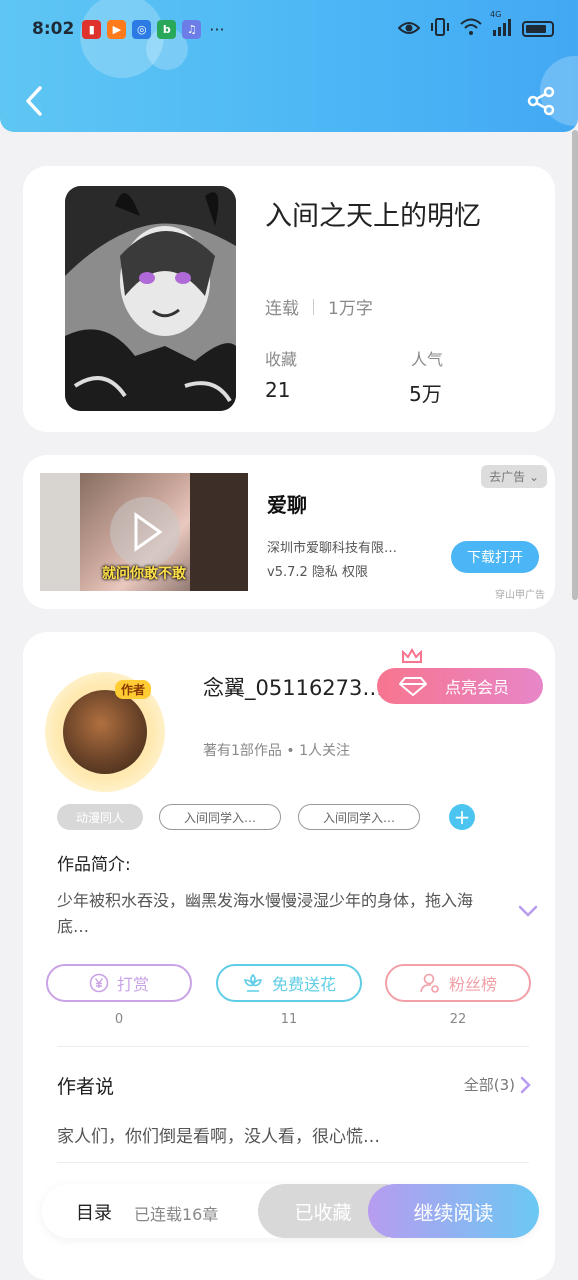 Image resolution: width=578 pixels, height=1280 pixels. I want to click on flower-icon, so click(253, 982).